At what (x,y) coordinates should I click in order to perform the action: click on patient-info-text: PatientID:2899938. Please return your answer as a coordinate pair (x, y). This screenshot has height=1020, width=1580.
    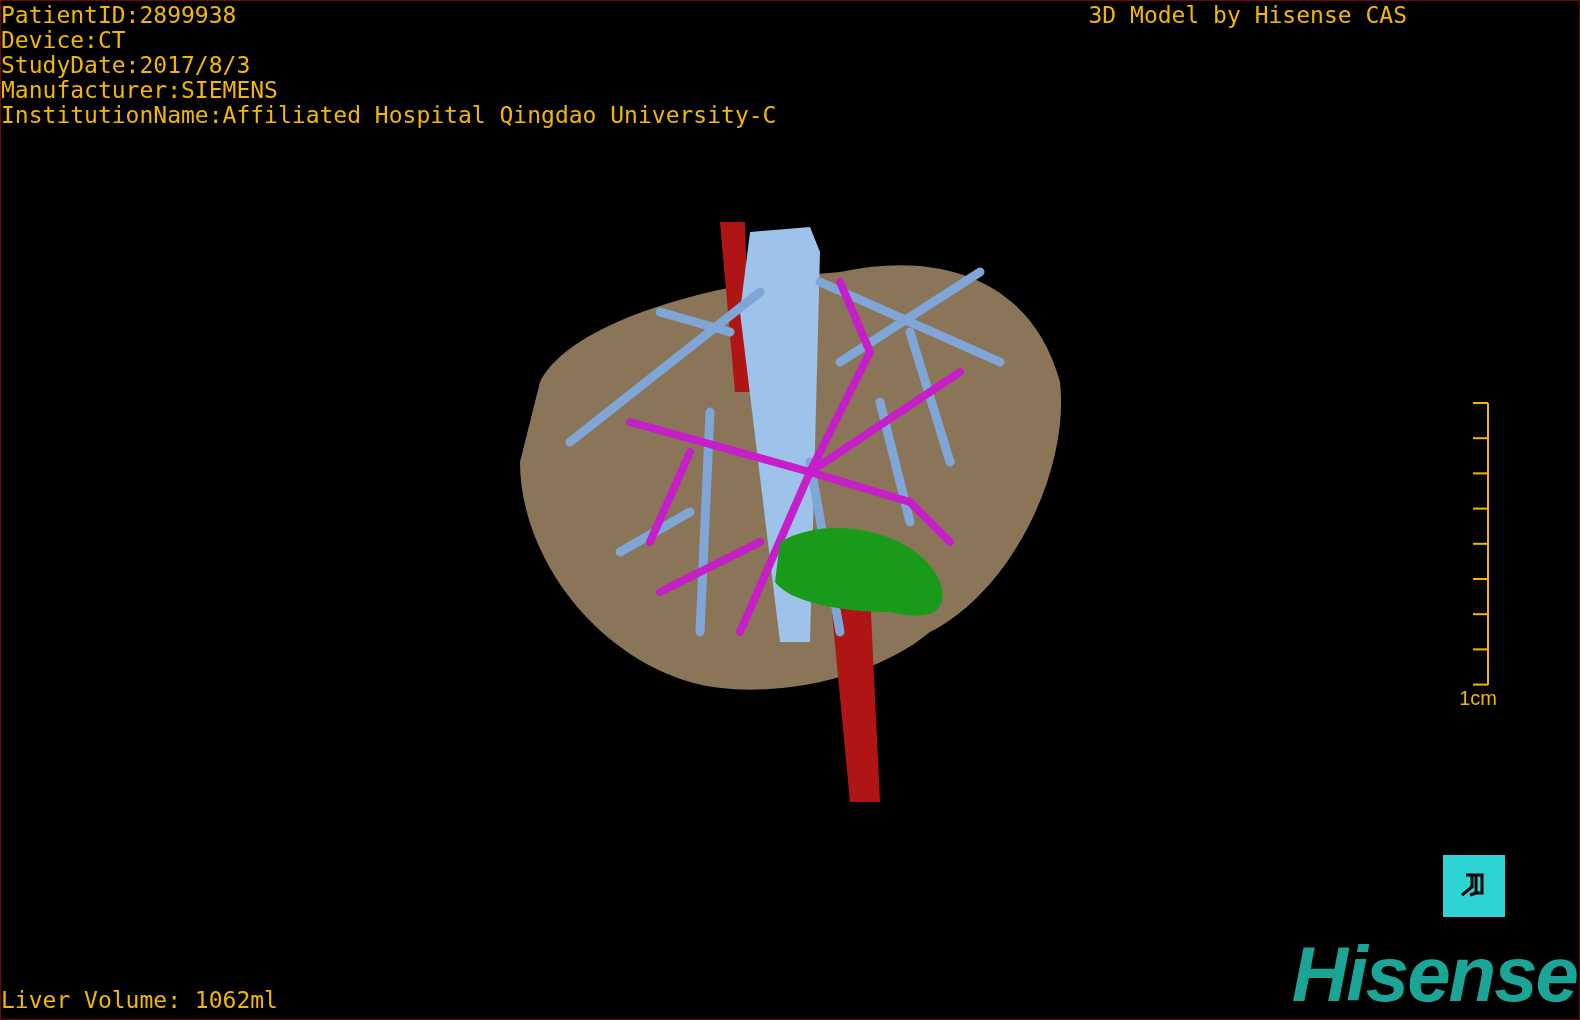
    Looking at the image, I should click on (119, 15).